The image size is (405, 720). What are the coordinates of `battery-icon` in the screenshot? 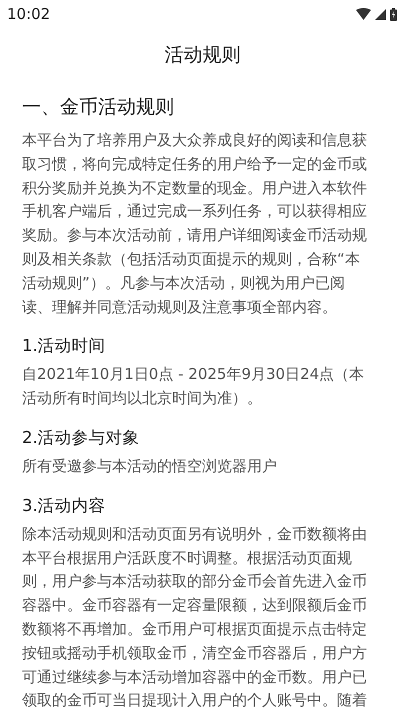 It's located at (393, 14).